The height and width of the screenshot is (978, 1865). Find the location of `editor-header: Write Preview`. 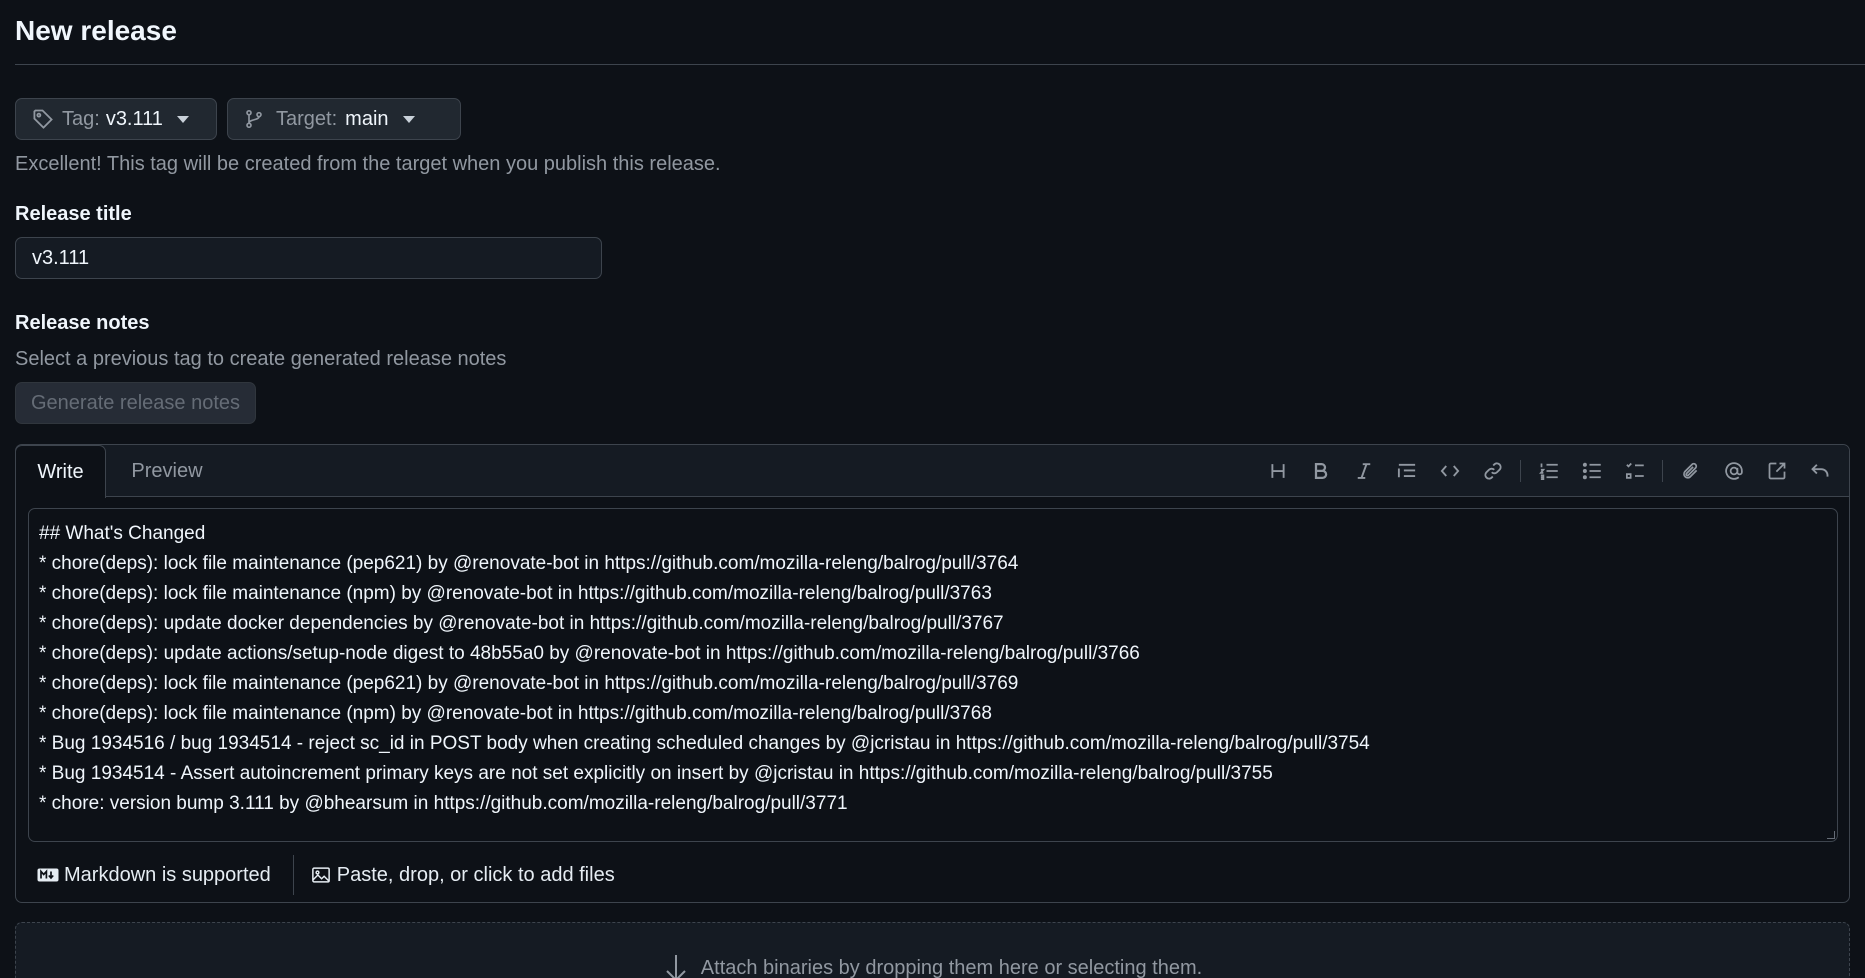

editor-header: Write Preview is located at coordinates (932, 471).